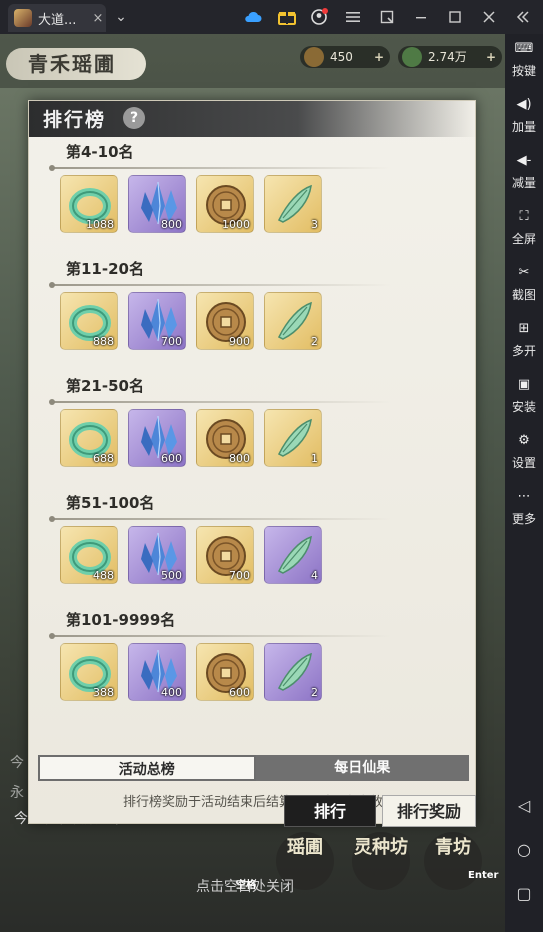 This screenshot has height=932, width=543. I want to click on space-key-hint: 空格, so click(246, 885).